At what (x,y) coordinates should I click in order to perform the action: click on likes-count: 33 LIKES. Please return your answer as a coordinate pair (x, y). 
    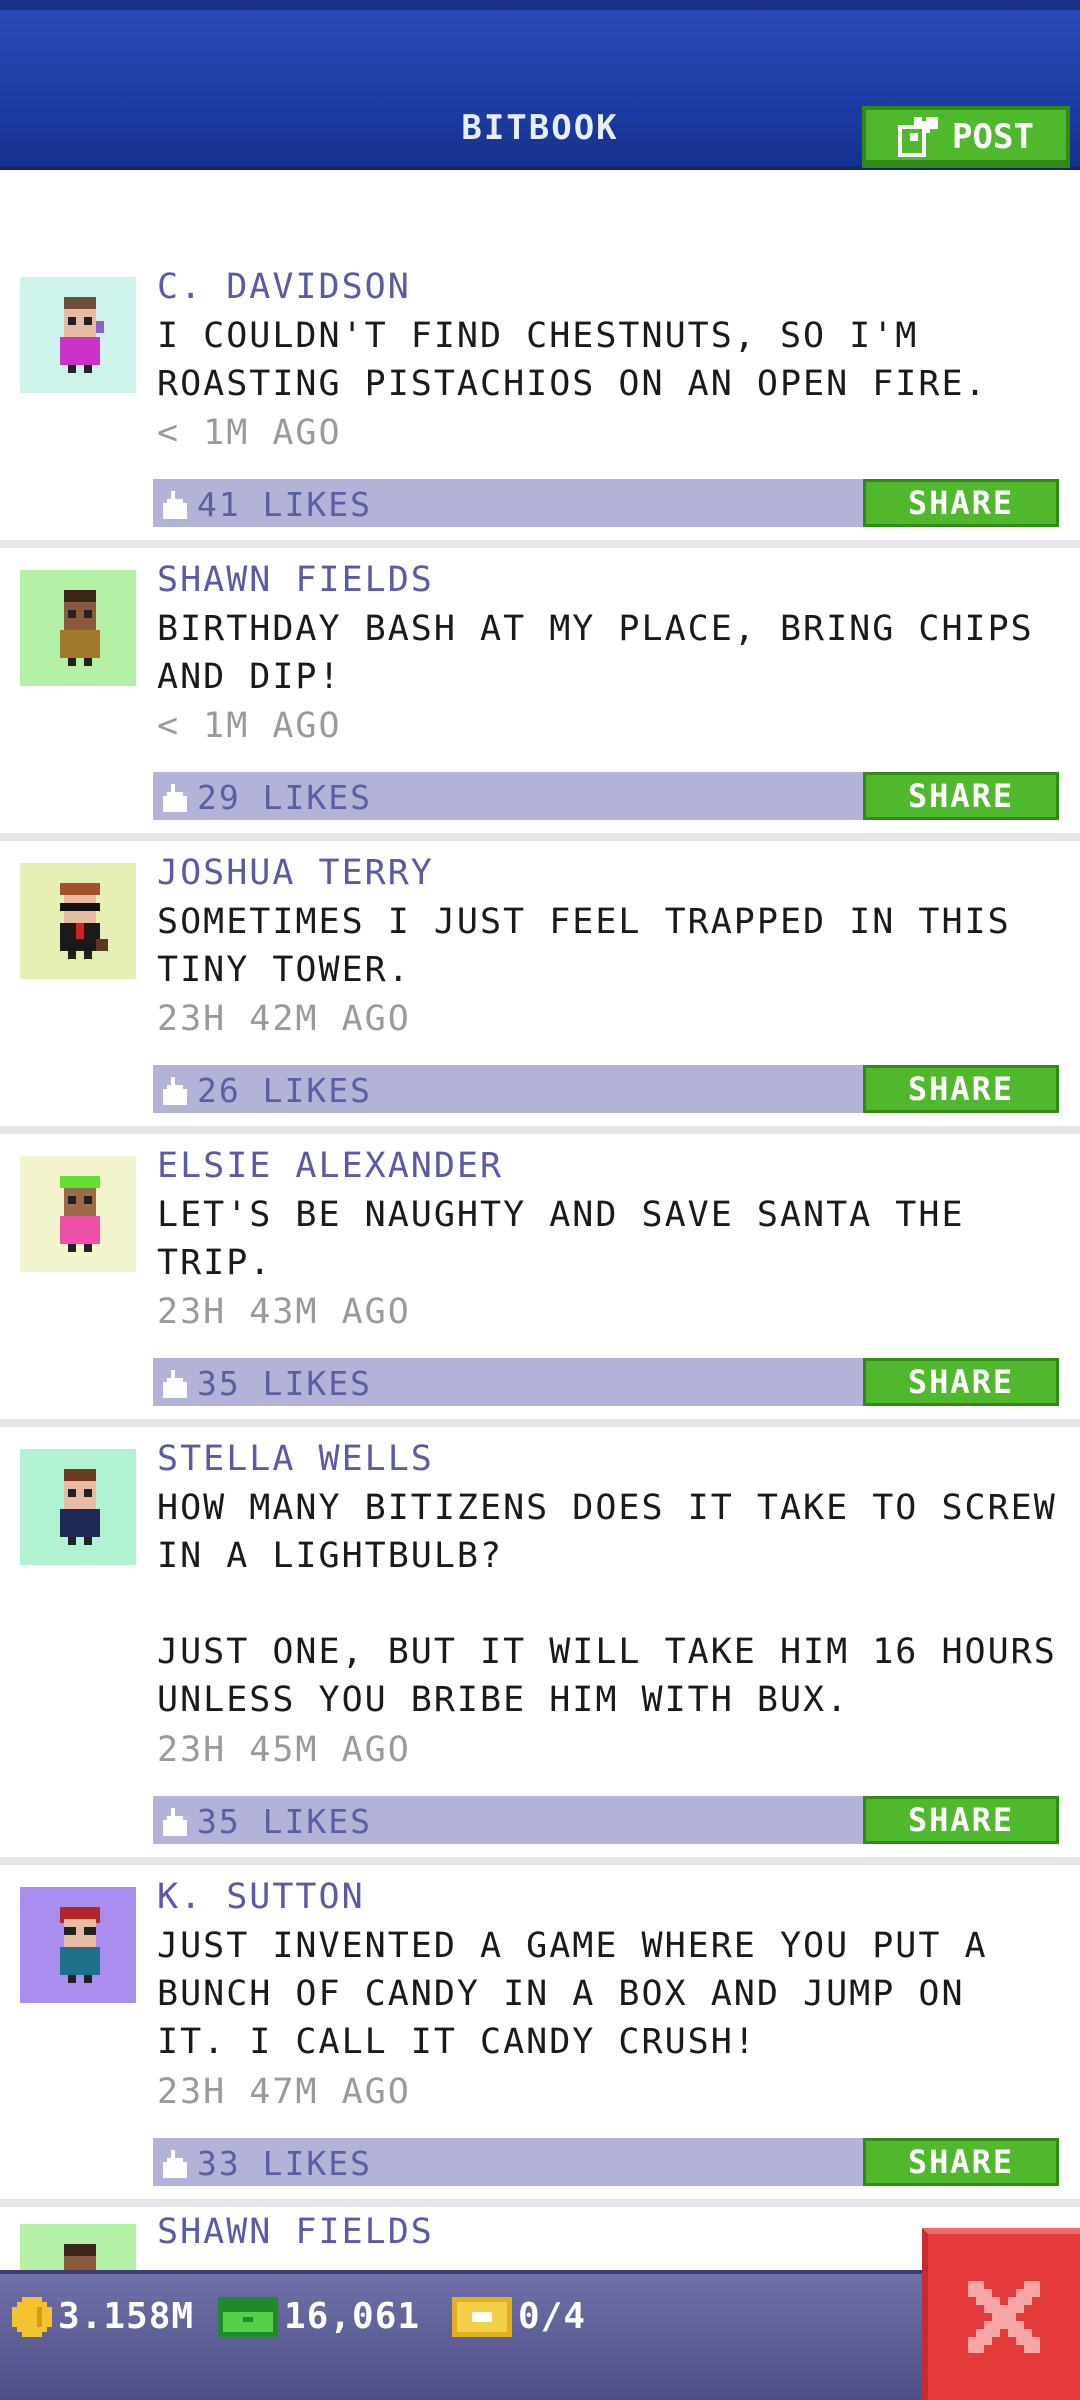
    Looking at the image, I should click on (284, 2163).